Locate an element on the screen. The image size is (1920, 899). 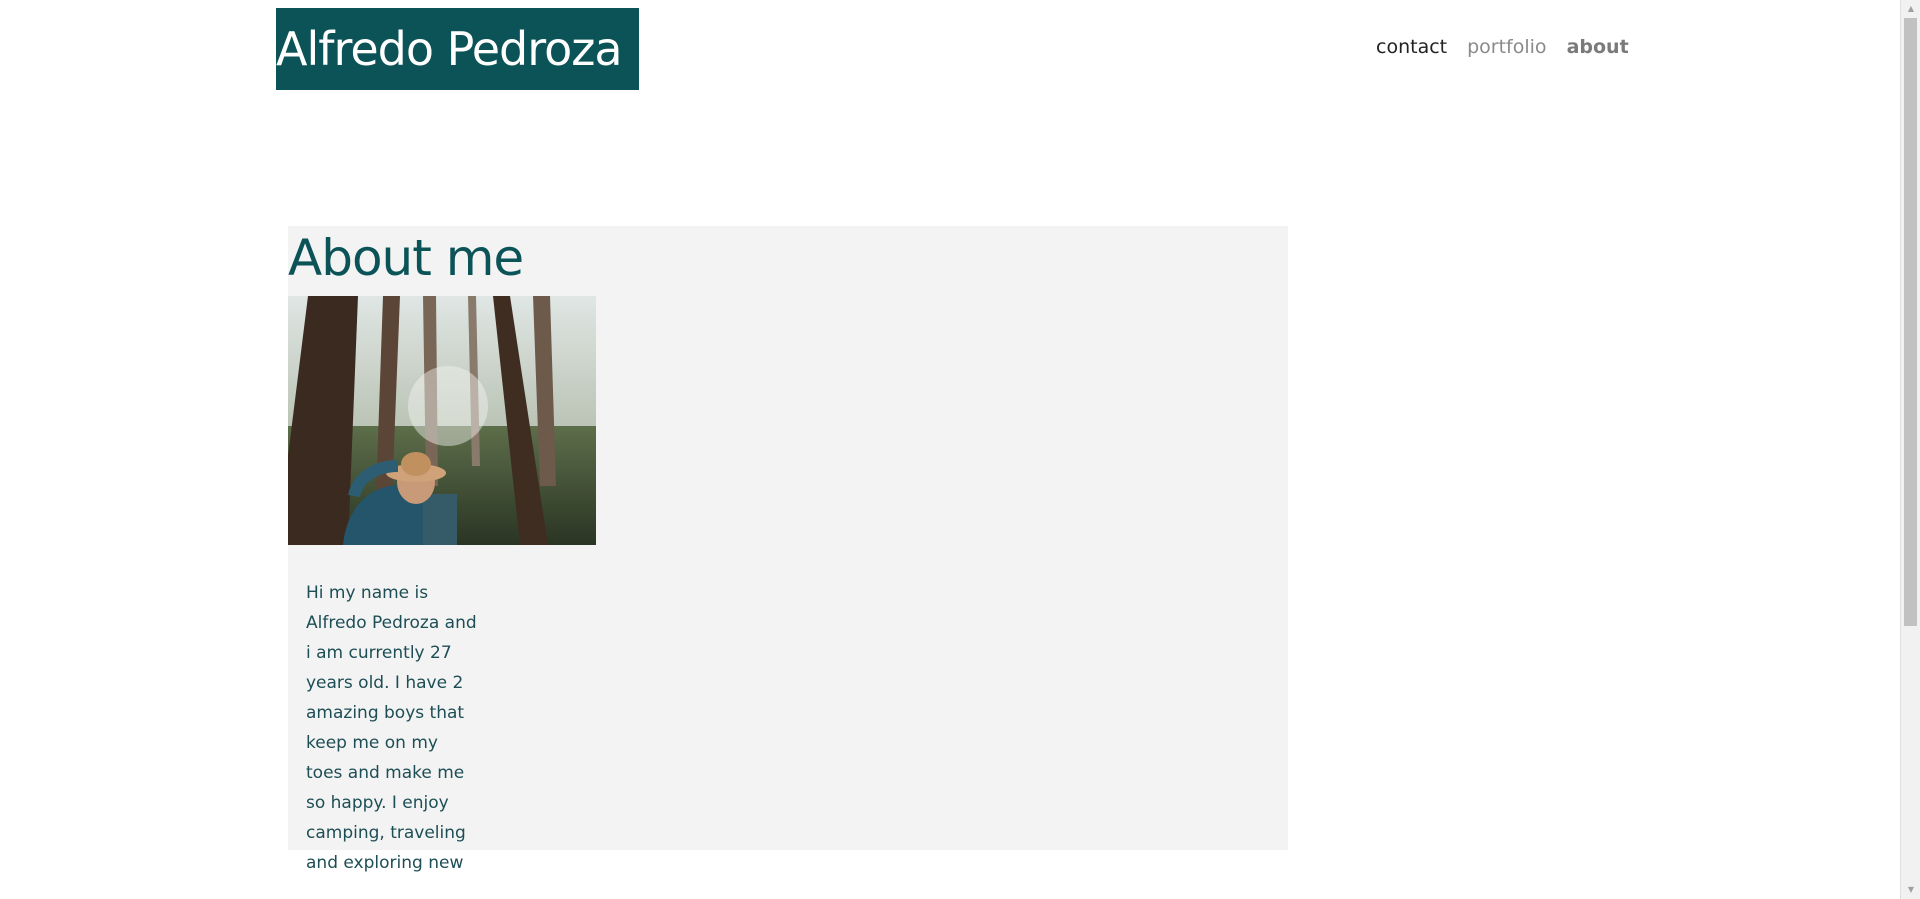
scroll-up-icon: ▲ is located at coordinates (1910, 9).